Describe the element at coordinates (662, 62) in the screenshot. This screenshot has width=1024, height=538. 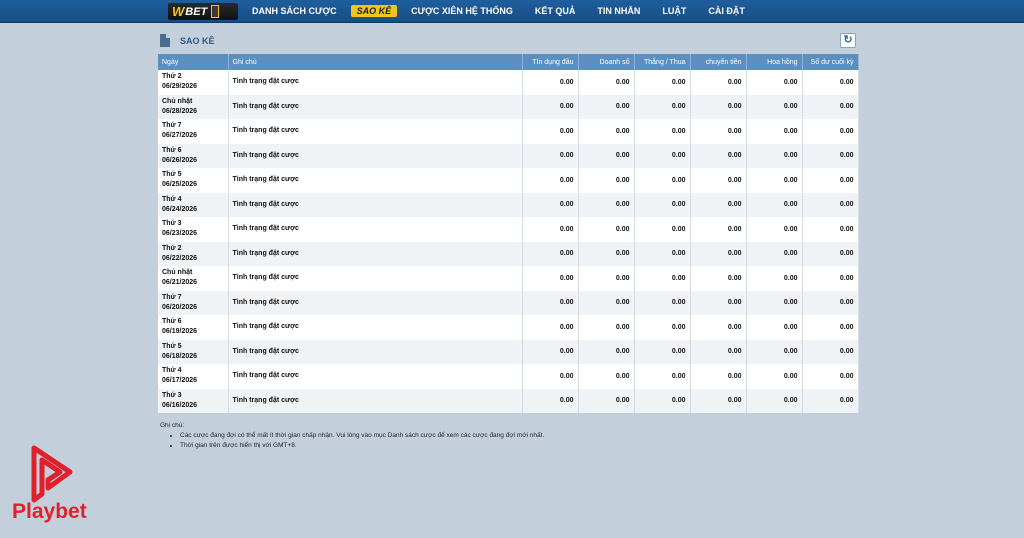
I see `column-header: Thắng / Thua` at that location.